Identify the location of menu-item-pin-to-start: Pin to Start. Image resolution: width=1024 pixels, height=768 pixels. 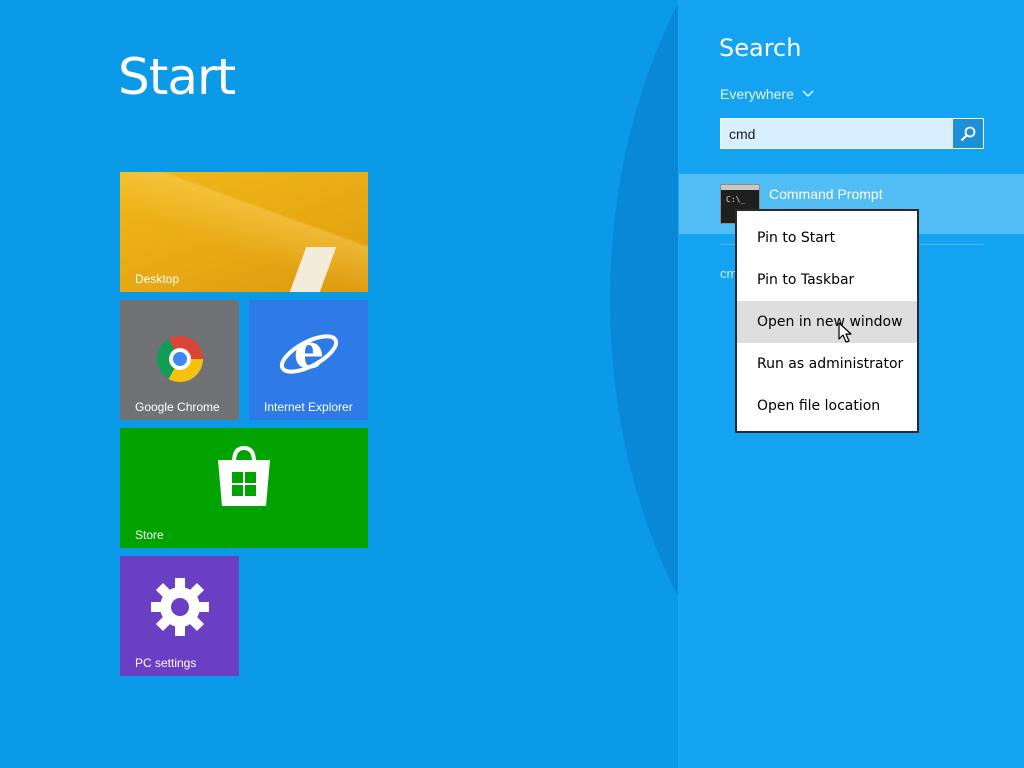
(827, 238).